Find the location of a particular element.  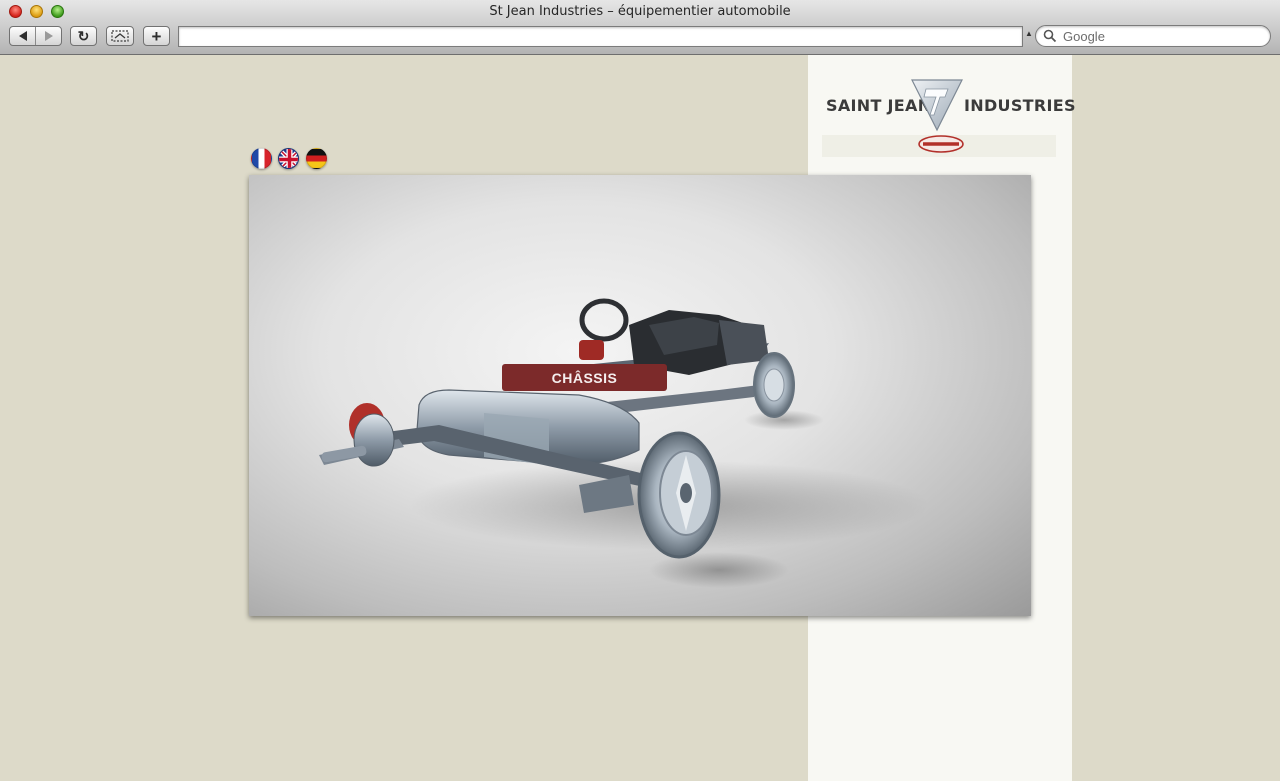

reload-icon: ↻ is located at coordinates (83, 35).